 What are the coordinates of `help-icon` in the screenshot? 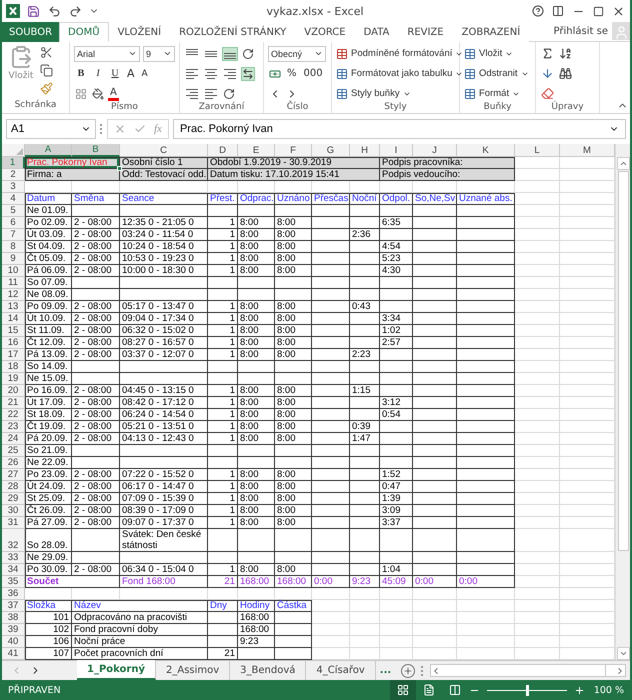 It's located at (538, 11).